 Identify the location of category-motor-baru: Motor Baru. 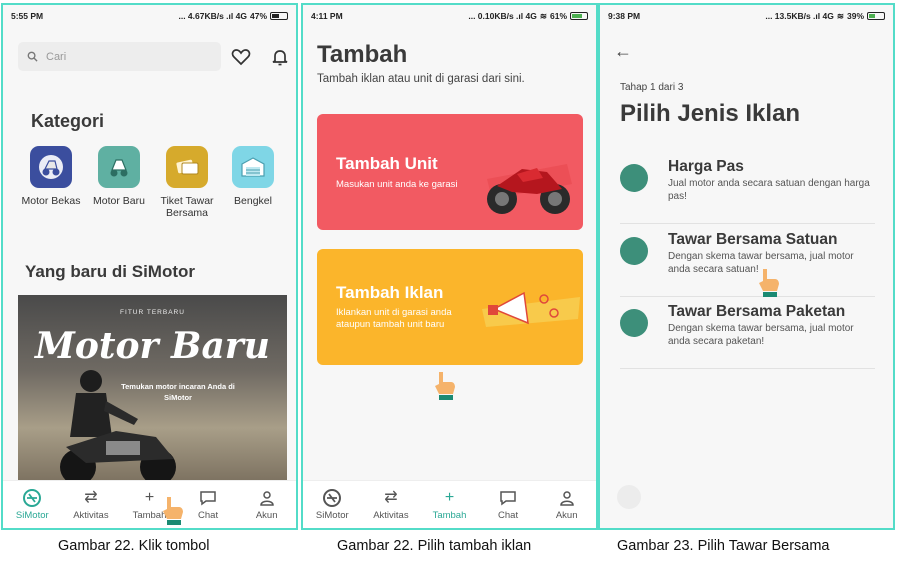
(119, 176).